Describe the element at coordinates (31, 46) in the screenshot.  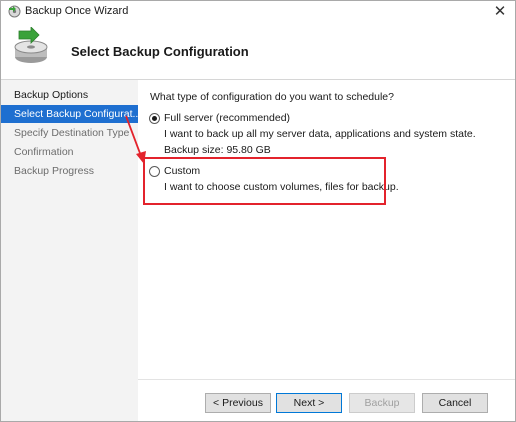
I see `backup-wizard-icon` at that location.